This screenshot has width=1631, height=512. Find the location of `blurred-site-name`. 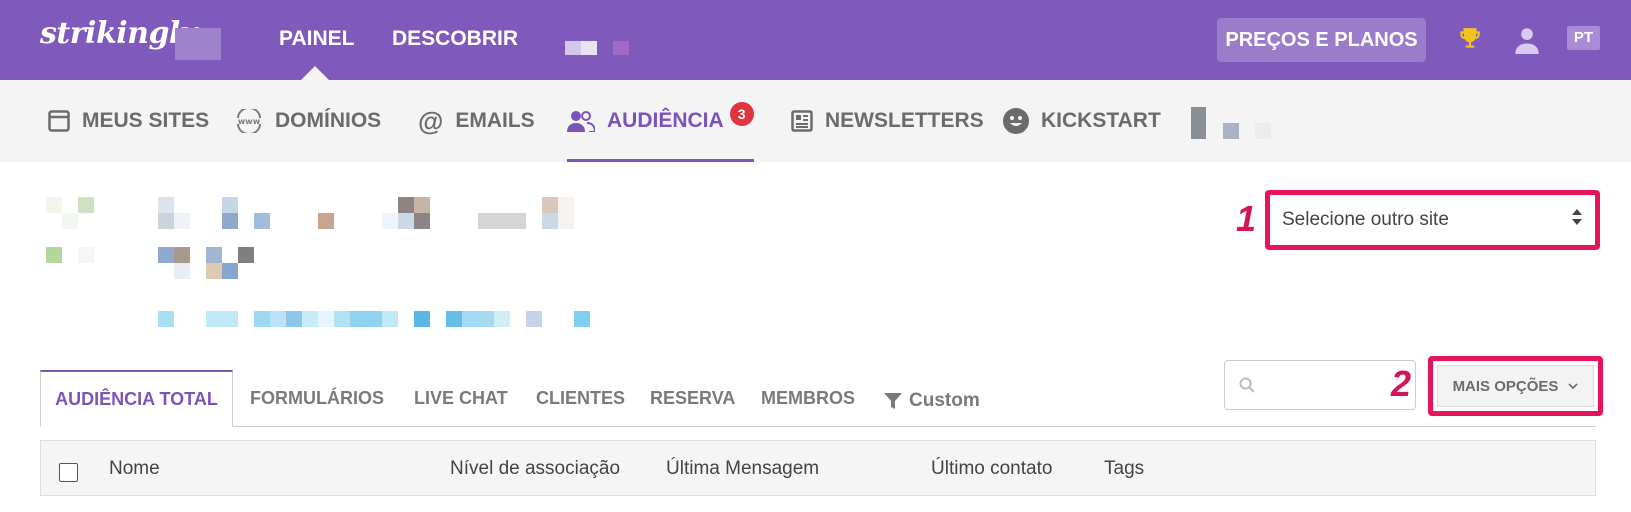

blurred-site-name is located at coordinates (198, 44).